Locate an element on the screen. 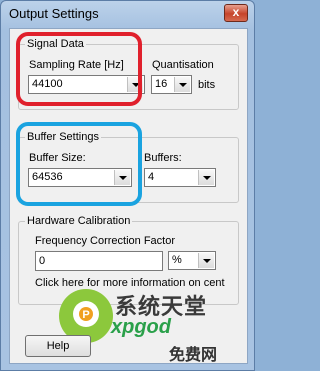 This screenshot has height=371, width=320. watermark-url: xpgod is located at coordinates (141, 327).